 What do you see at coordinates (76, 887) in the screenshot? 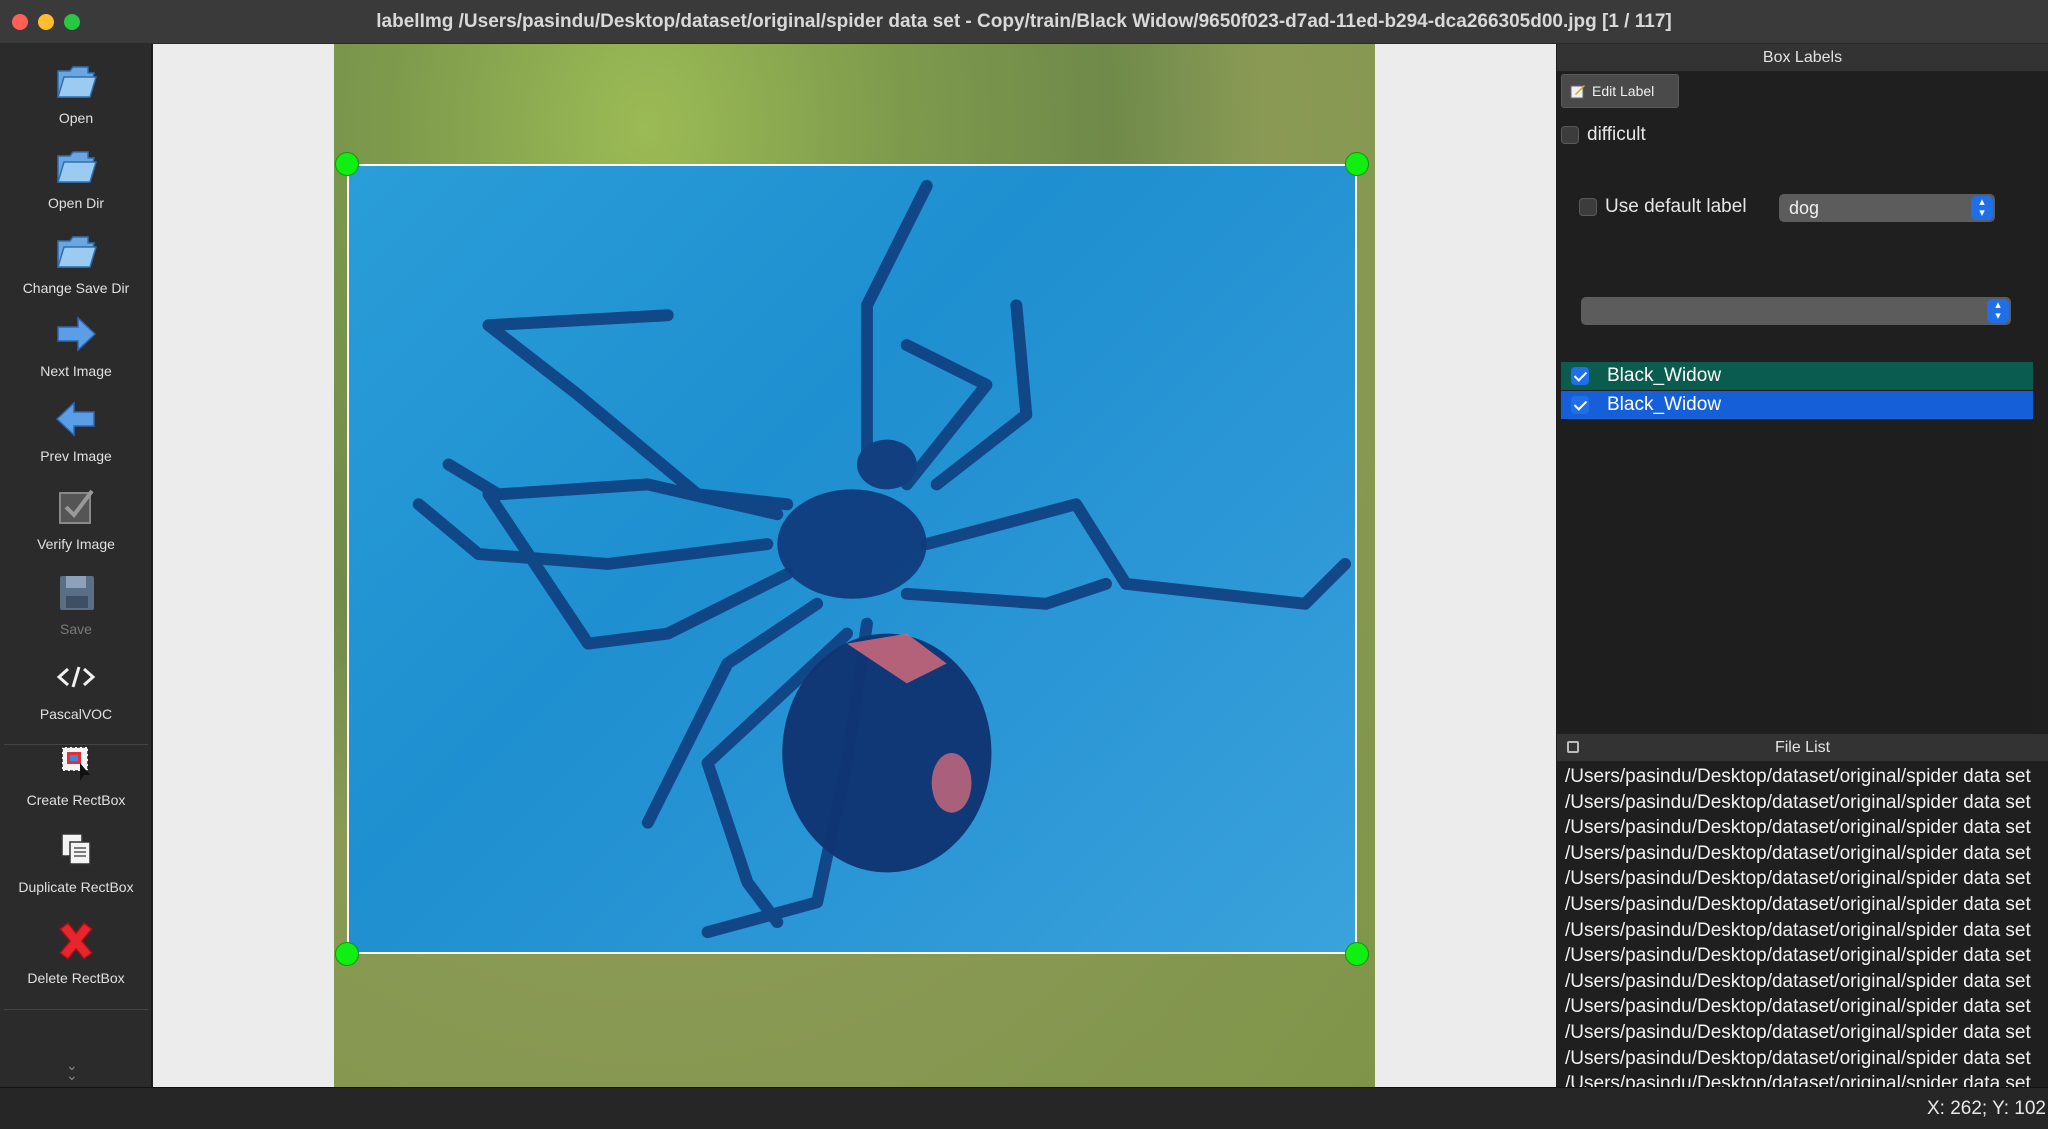
I see `duplicate-rectbox-label: Duplicate RectBox` at bounding box center [76, 887].